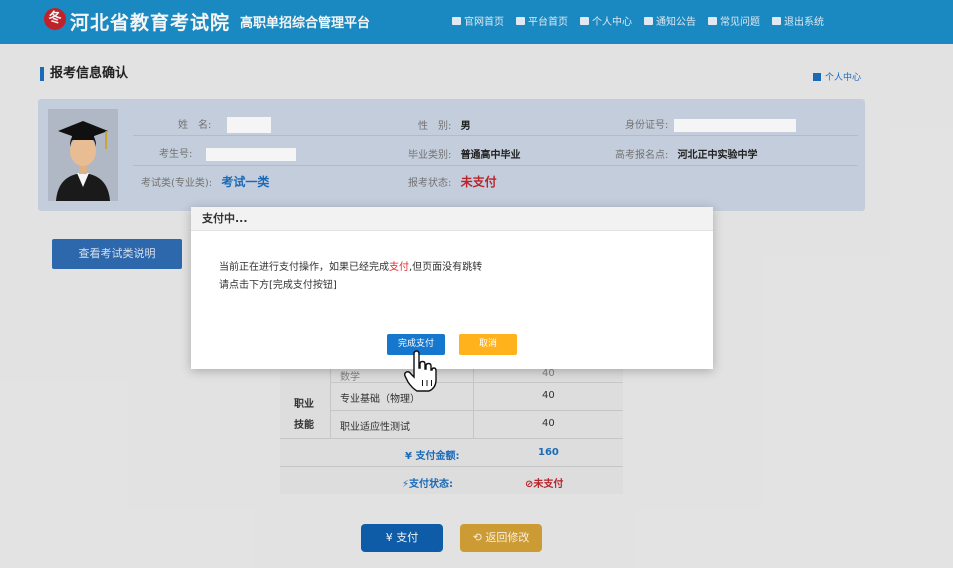  Describe the element at coordinates (278, 285) in the screenshot. I see `dialog-message-line-2: 请点击下方[完成支付按钮]` at that location.